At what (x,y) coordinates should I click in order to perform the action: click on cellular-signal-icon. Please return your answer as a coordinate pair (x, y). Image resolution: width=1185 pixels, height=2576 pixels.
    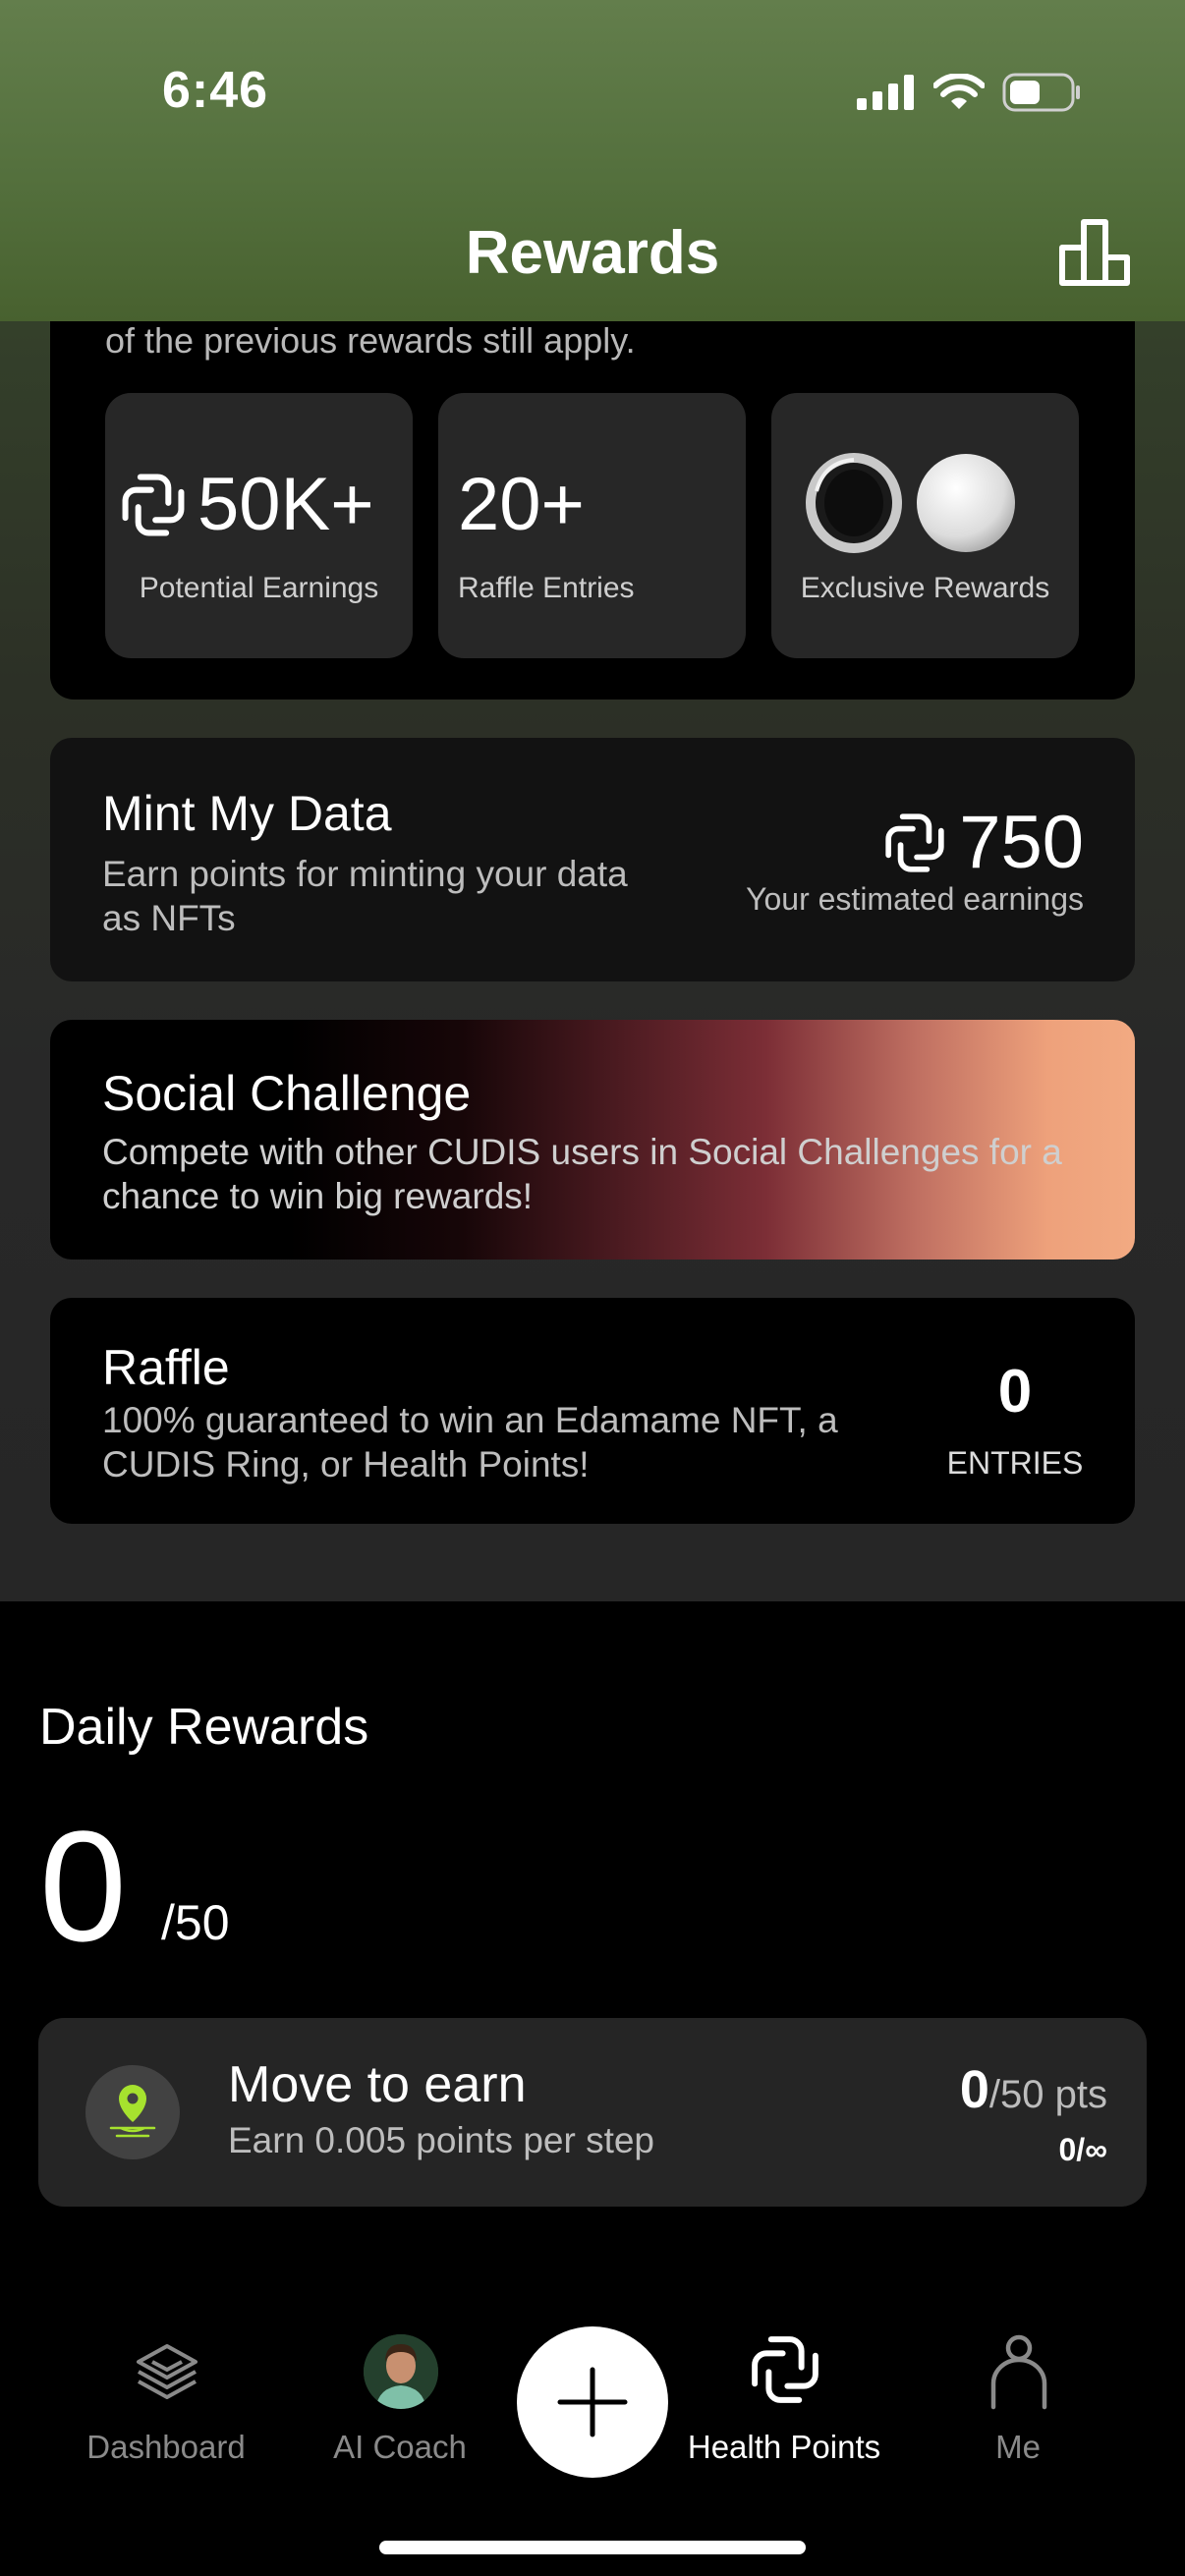
    Looking at the image, I should click on (886, 92).